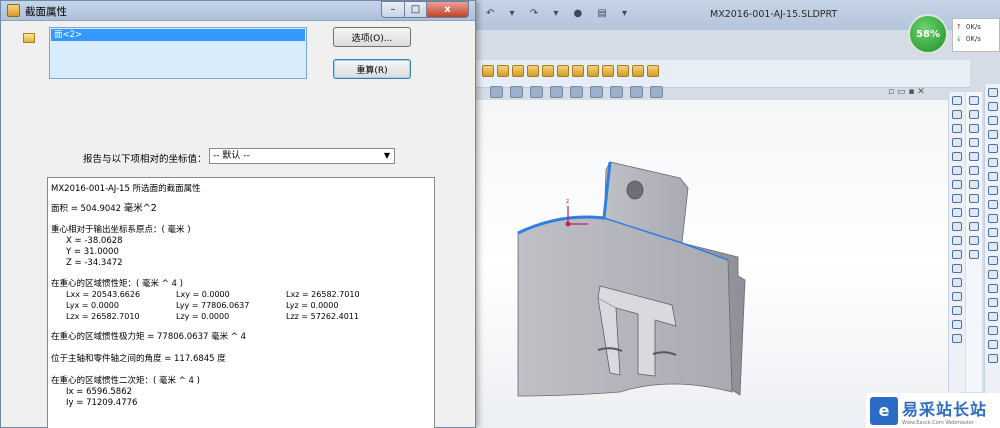 The width and height of the screenshot is (1000, 428). Describe the element at coordinates (636, 92) in the screenshot. I see `appearance-icon` at that location.